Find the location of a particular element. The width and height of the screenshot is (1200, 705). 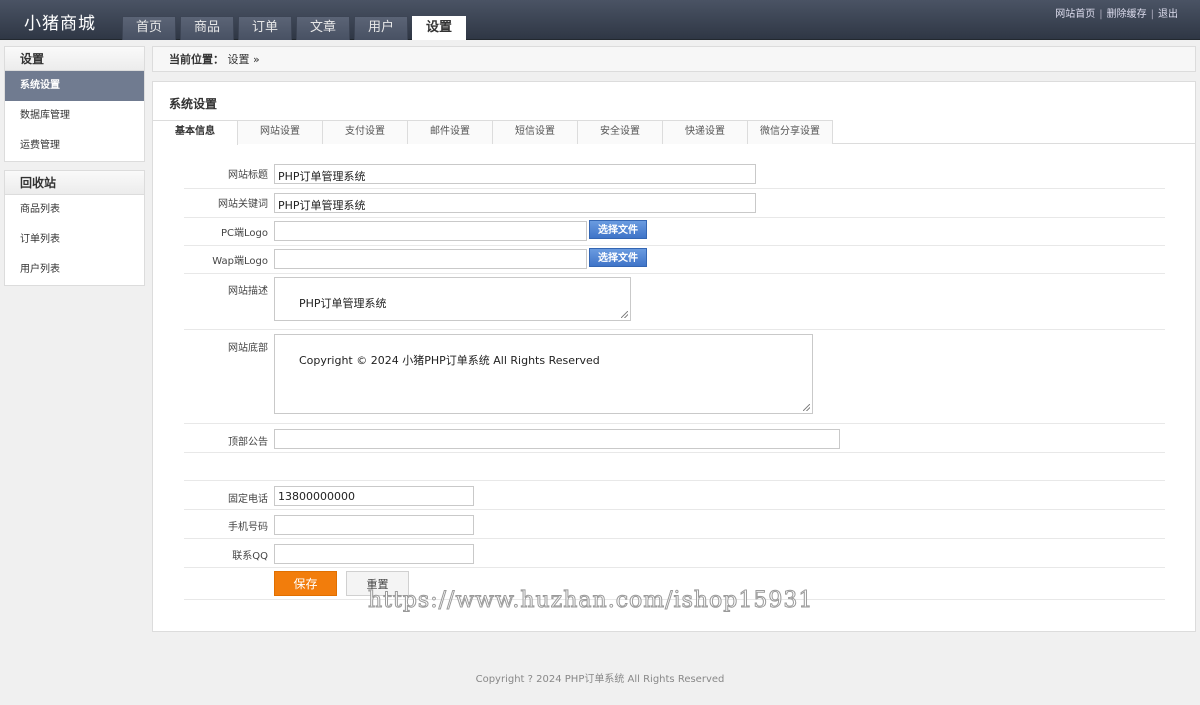

nav-articles: 文章 is located at coordinates (323, 28).